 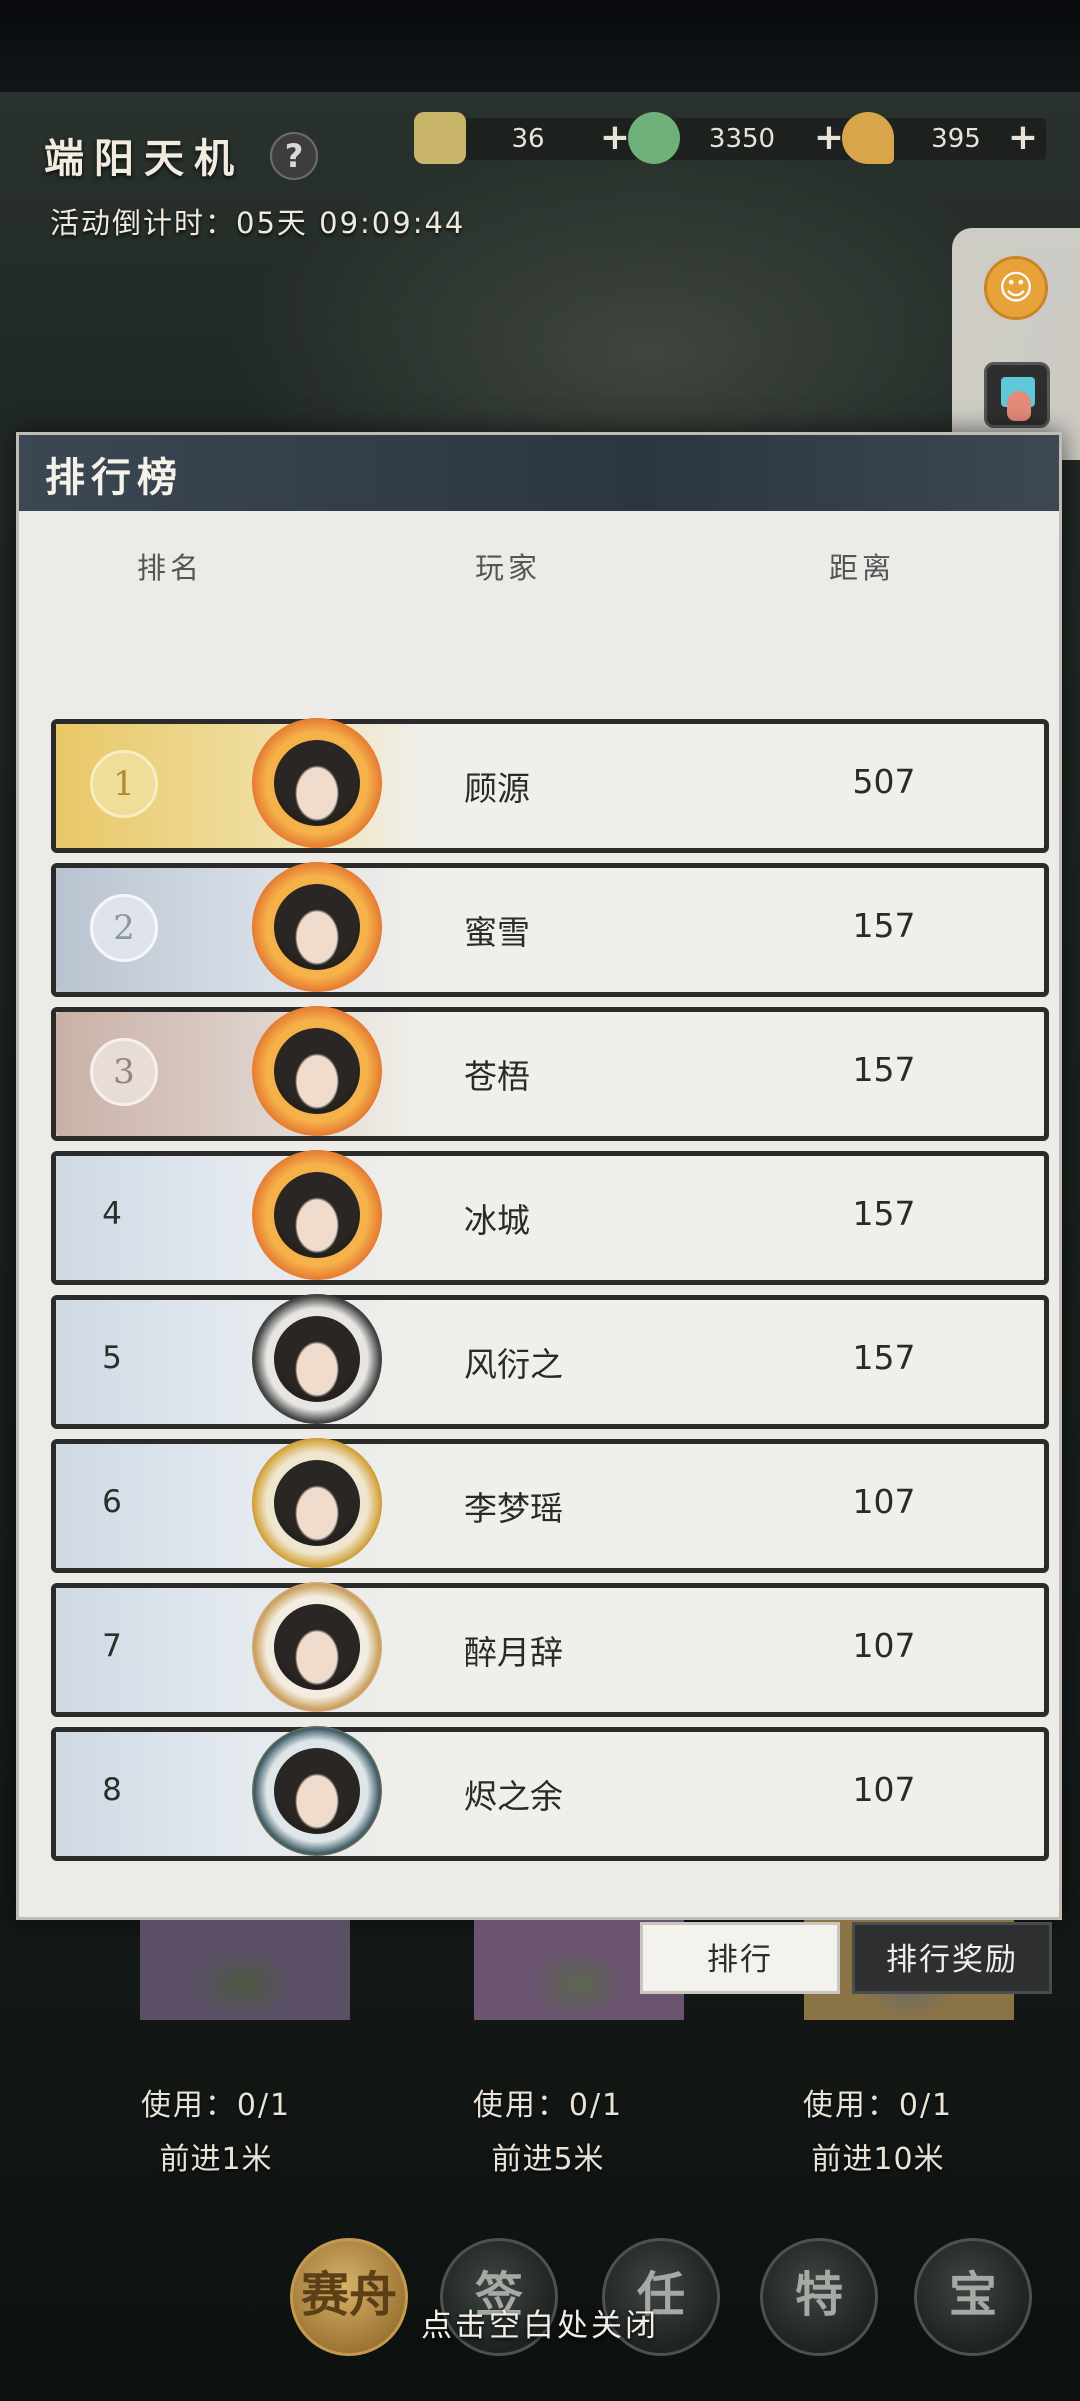 What do you see at coordinates (862, 568) in the screenshot?
I see `column-distance: 距离` at bounding box center [862, 568].